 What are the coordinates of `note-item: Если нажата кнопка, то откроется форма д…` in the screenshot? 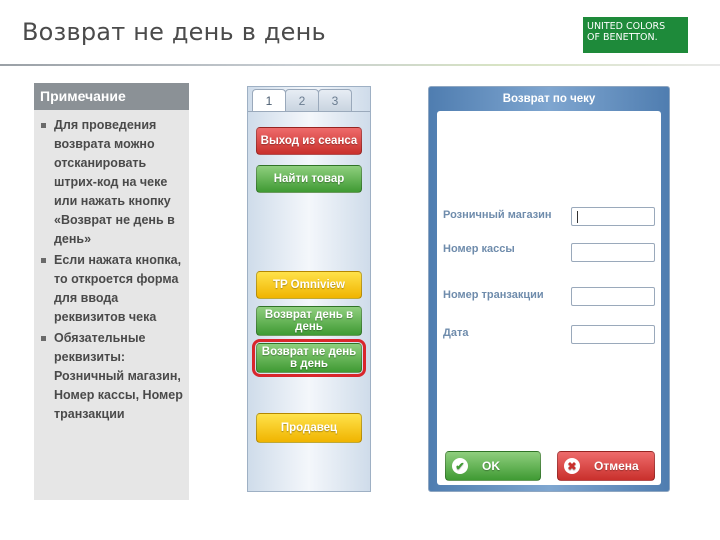 It's located at (112, 289).